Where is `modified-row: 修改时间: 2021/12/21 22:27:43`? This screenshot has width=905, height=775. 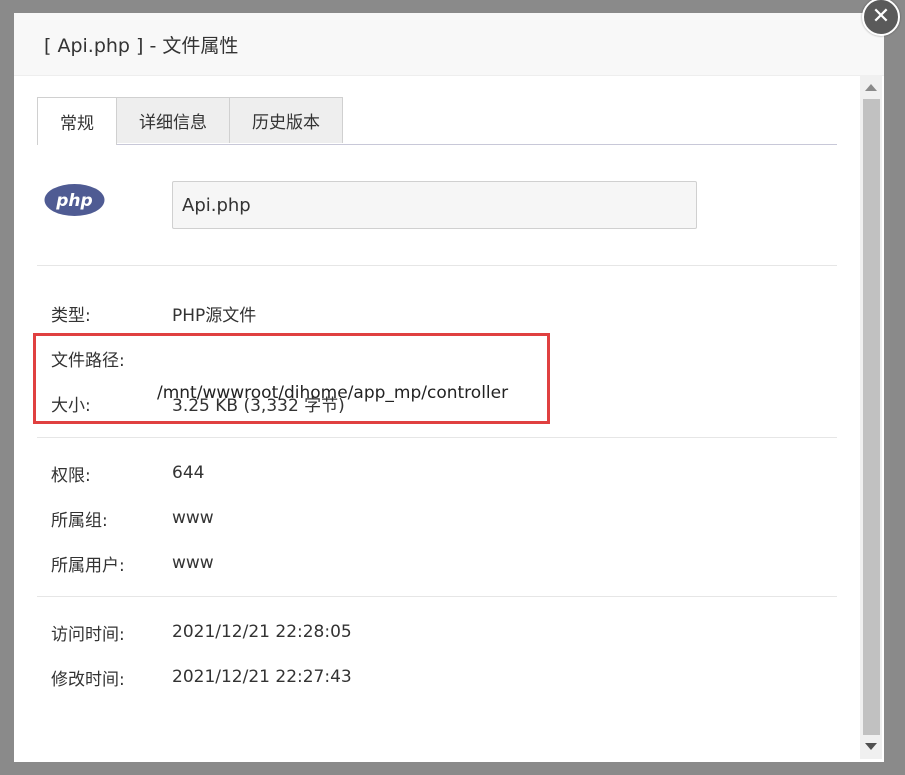
modified-row: 修改时间: 2021/12/21 22:27:43 is located at coordinates (201, 677).